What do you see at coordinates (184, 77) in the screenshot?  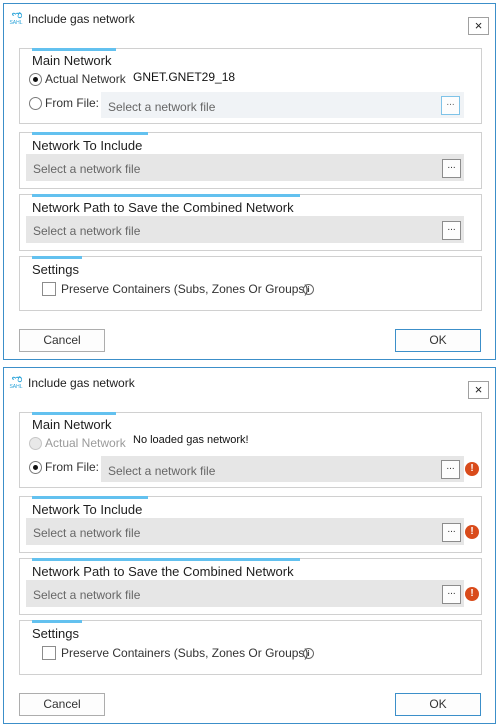 I see `actual-network-value: GNET.GNET29_18` at bounding box center [184, 77].